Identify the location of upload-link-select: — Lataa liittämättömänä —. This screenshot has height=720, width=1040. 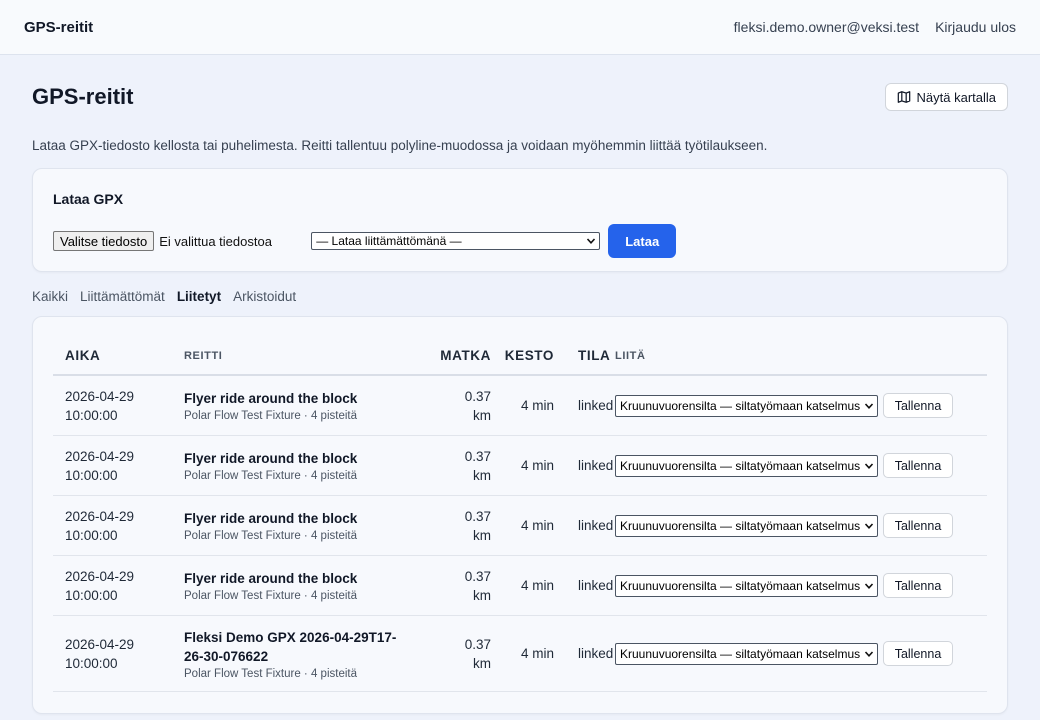
(456, 241).